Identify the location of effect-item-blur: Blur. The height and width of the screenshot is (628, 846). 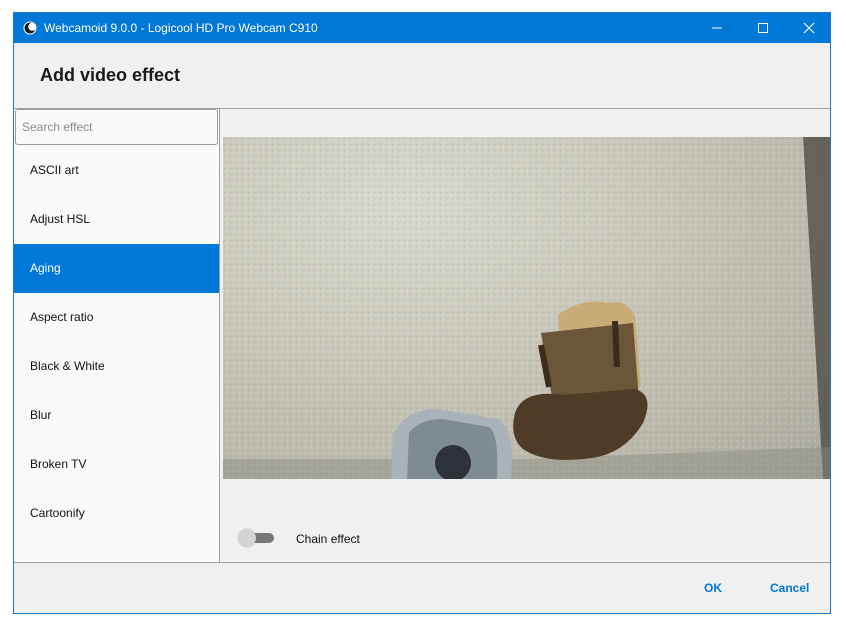
(116, 415).